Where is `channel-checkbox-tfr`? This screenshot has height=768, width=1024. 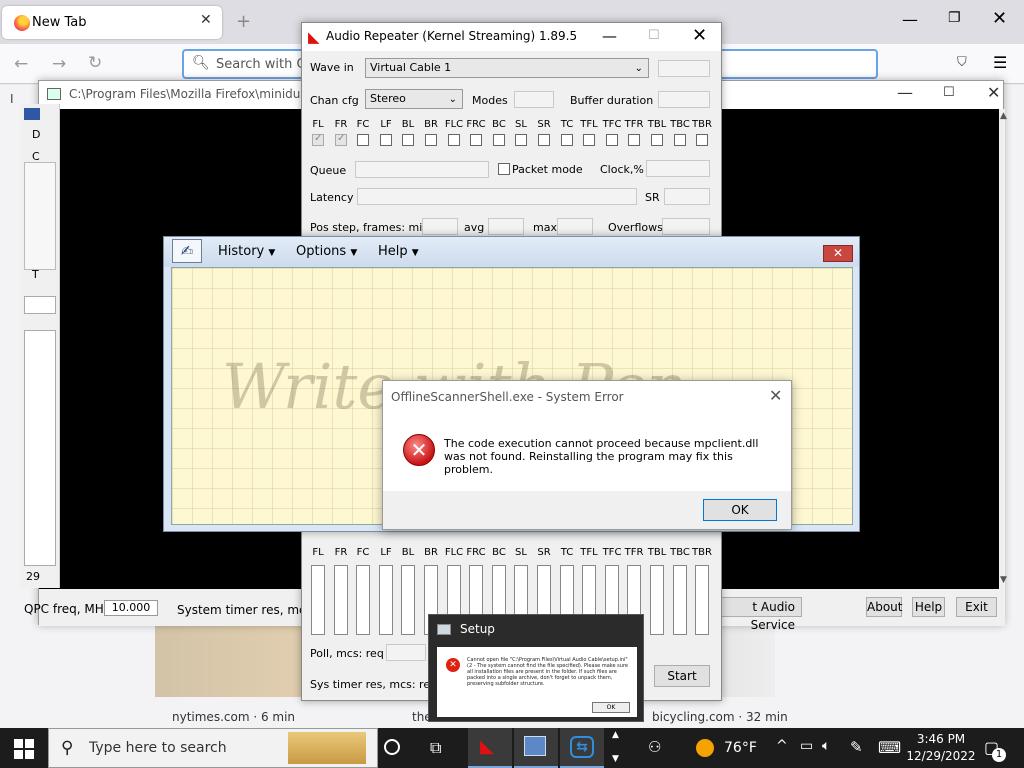 channel-checkbox-tfr is located at coordinates (634, 140).